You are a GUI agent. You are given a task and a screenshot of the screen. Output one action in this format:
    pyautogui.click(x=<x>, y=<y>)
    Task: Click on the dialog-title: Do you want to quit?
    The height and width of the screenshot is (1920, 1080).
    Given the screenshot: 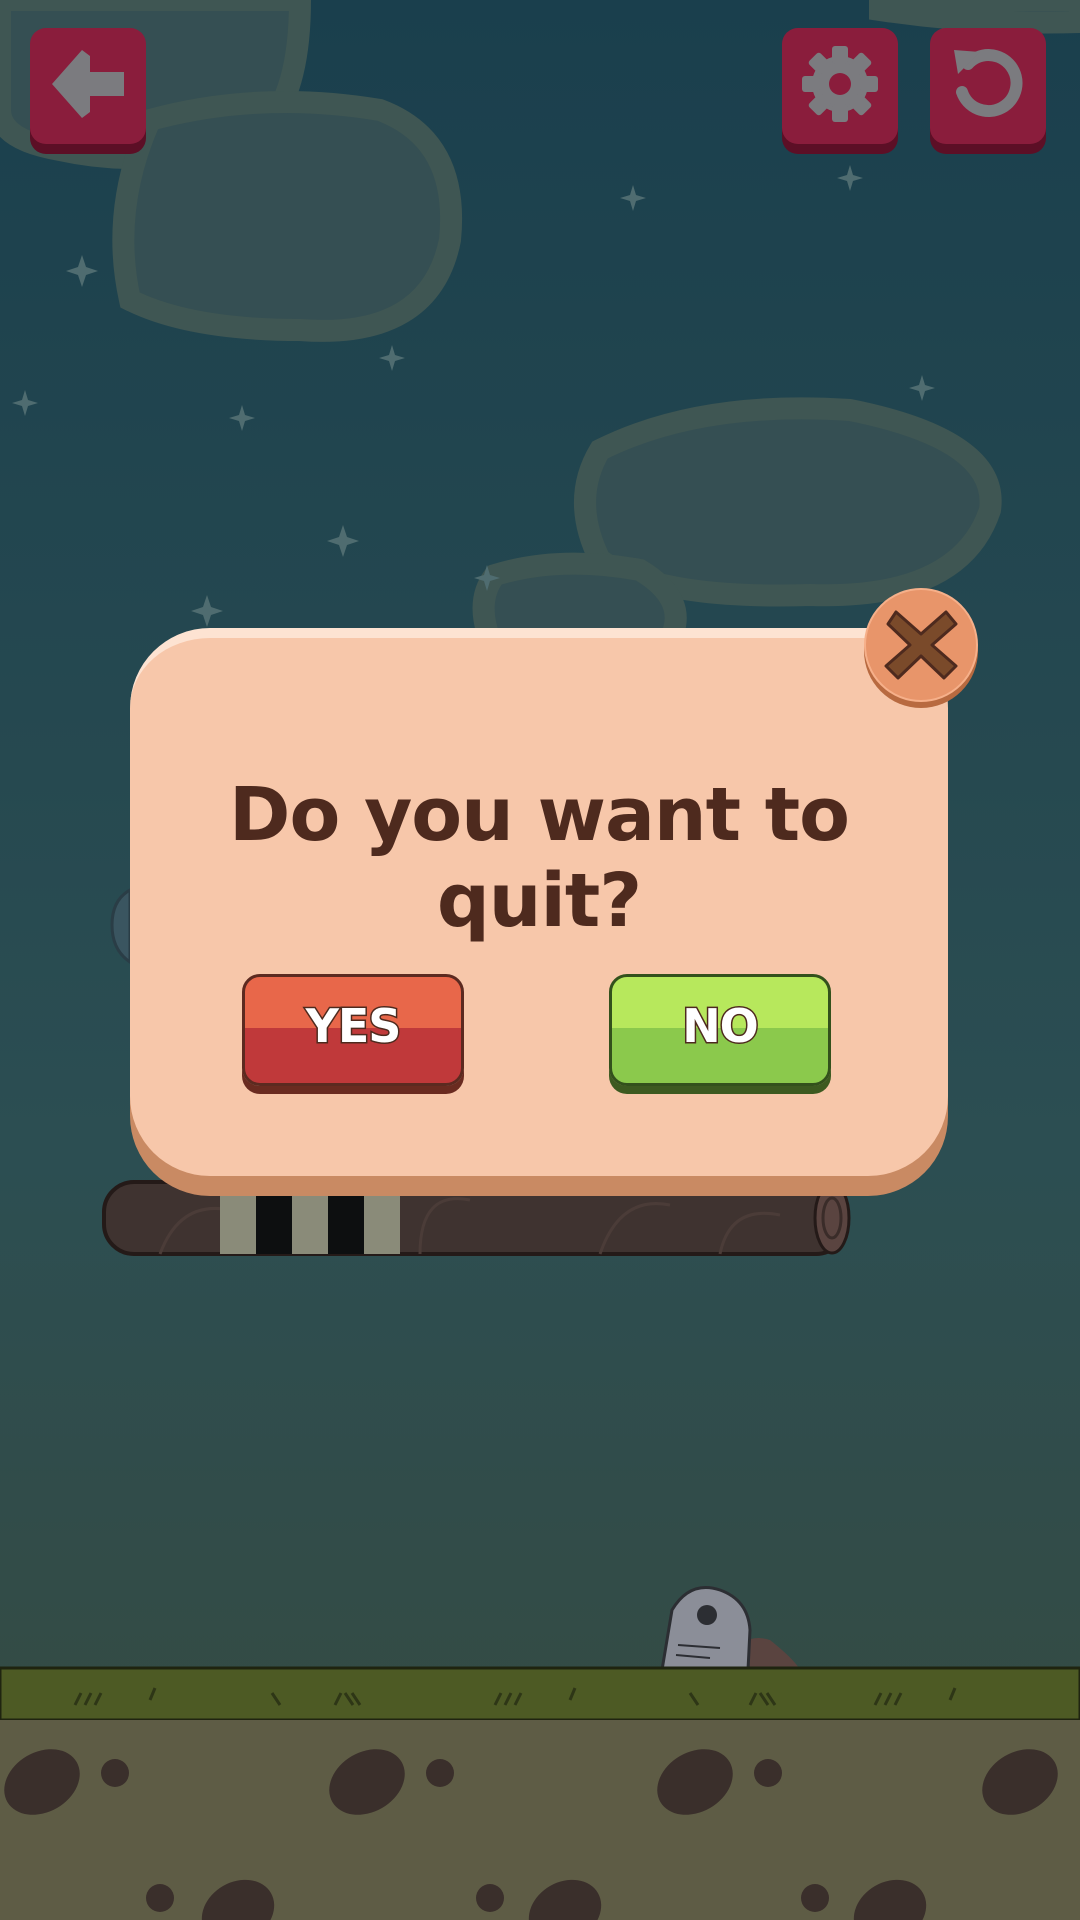 What is the action you would take?
    pyautogui.click(x=539, y=858)
    